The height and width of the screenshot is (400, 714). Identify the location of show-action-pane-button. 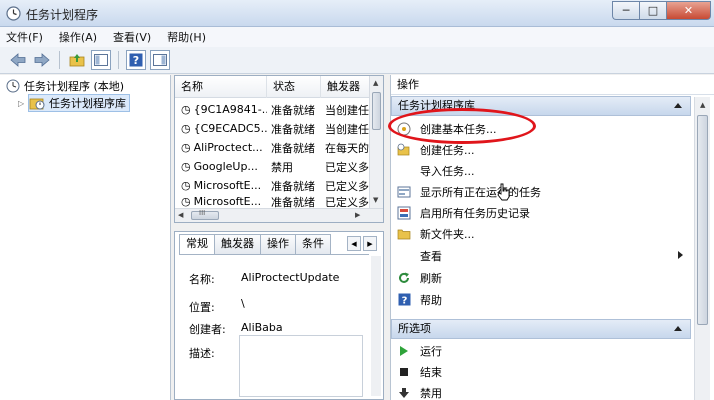
(160, 60).